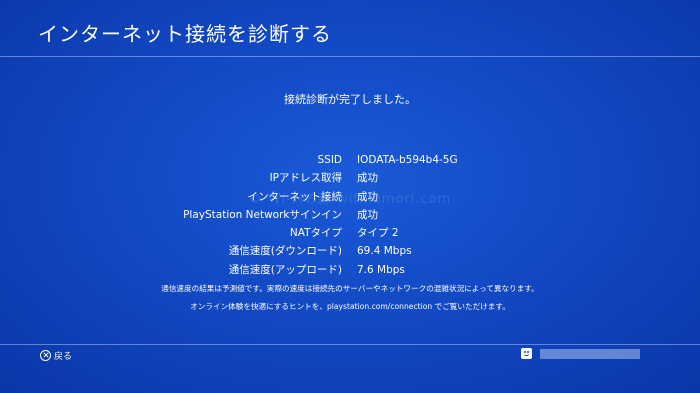 The image size is (700, 393). What do you see at coordinates (305, 178) in the screenshot?
I see `result-label: IPアドレス取得` at bounding box center [305, 178].